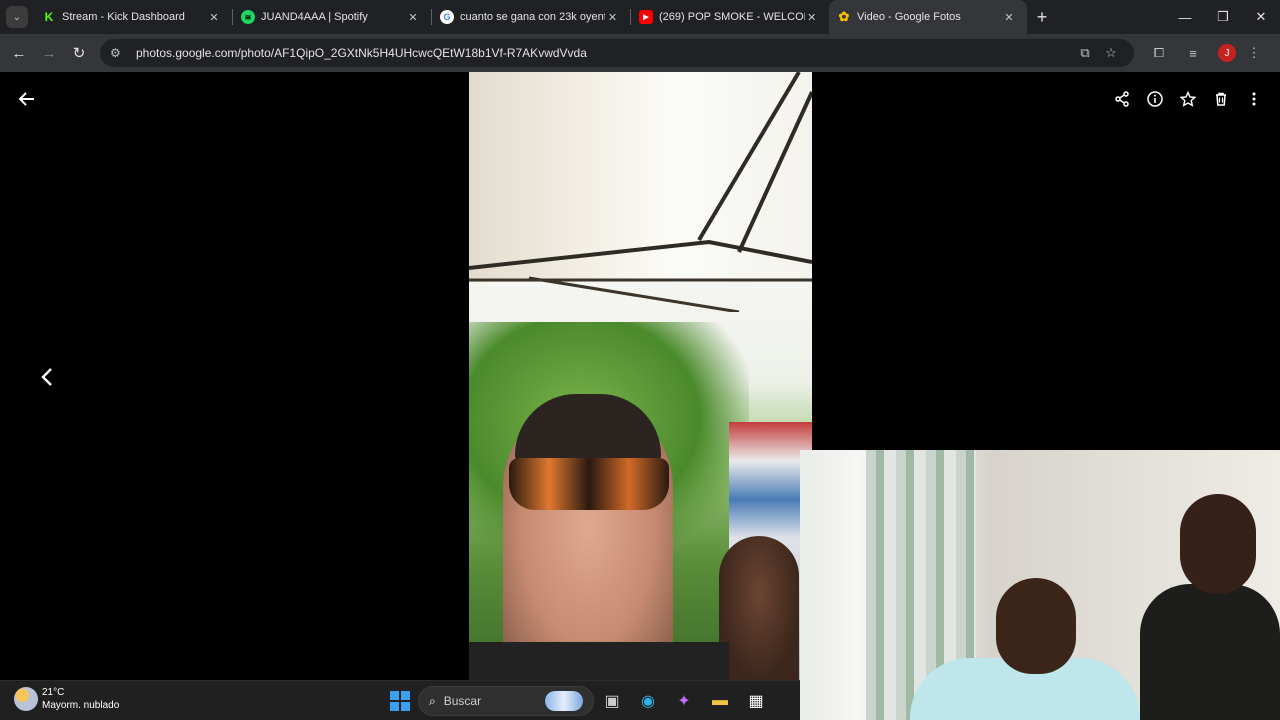 This screenshot has height=720, width=1280. Describe the element at coordinates (79, 53) in the screenshot. I see `reload-icon: ↻` at that location.